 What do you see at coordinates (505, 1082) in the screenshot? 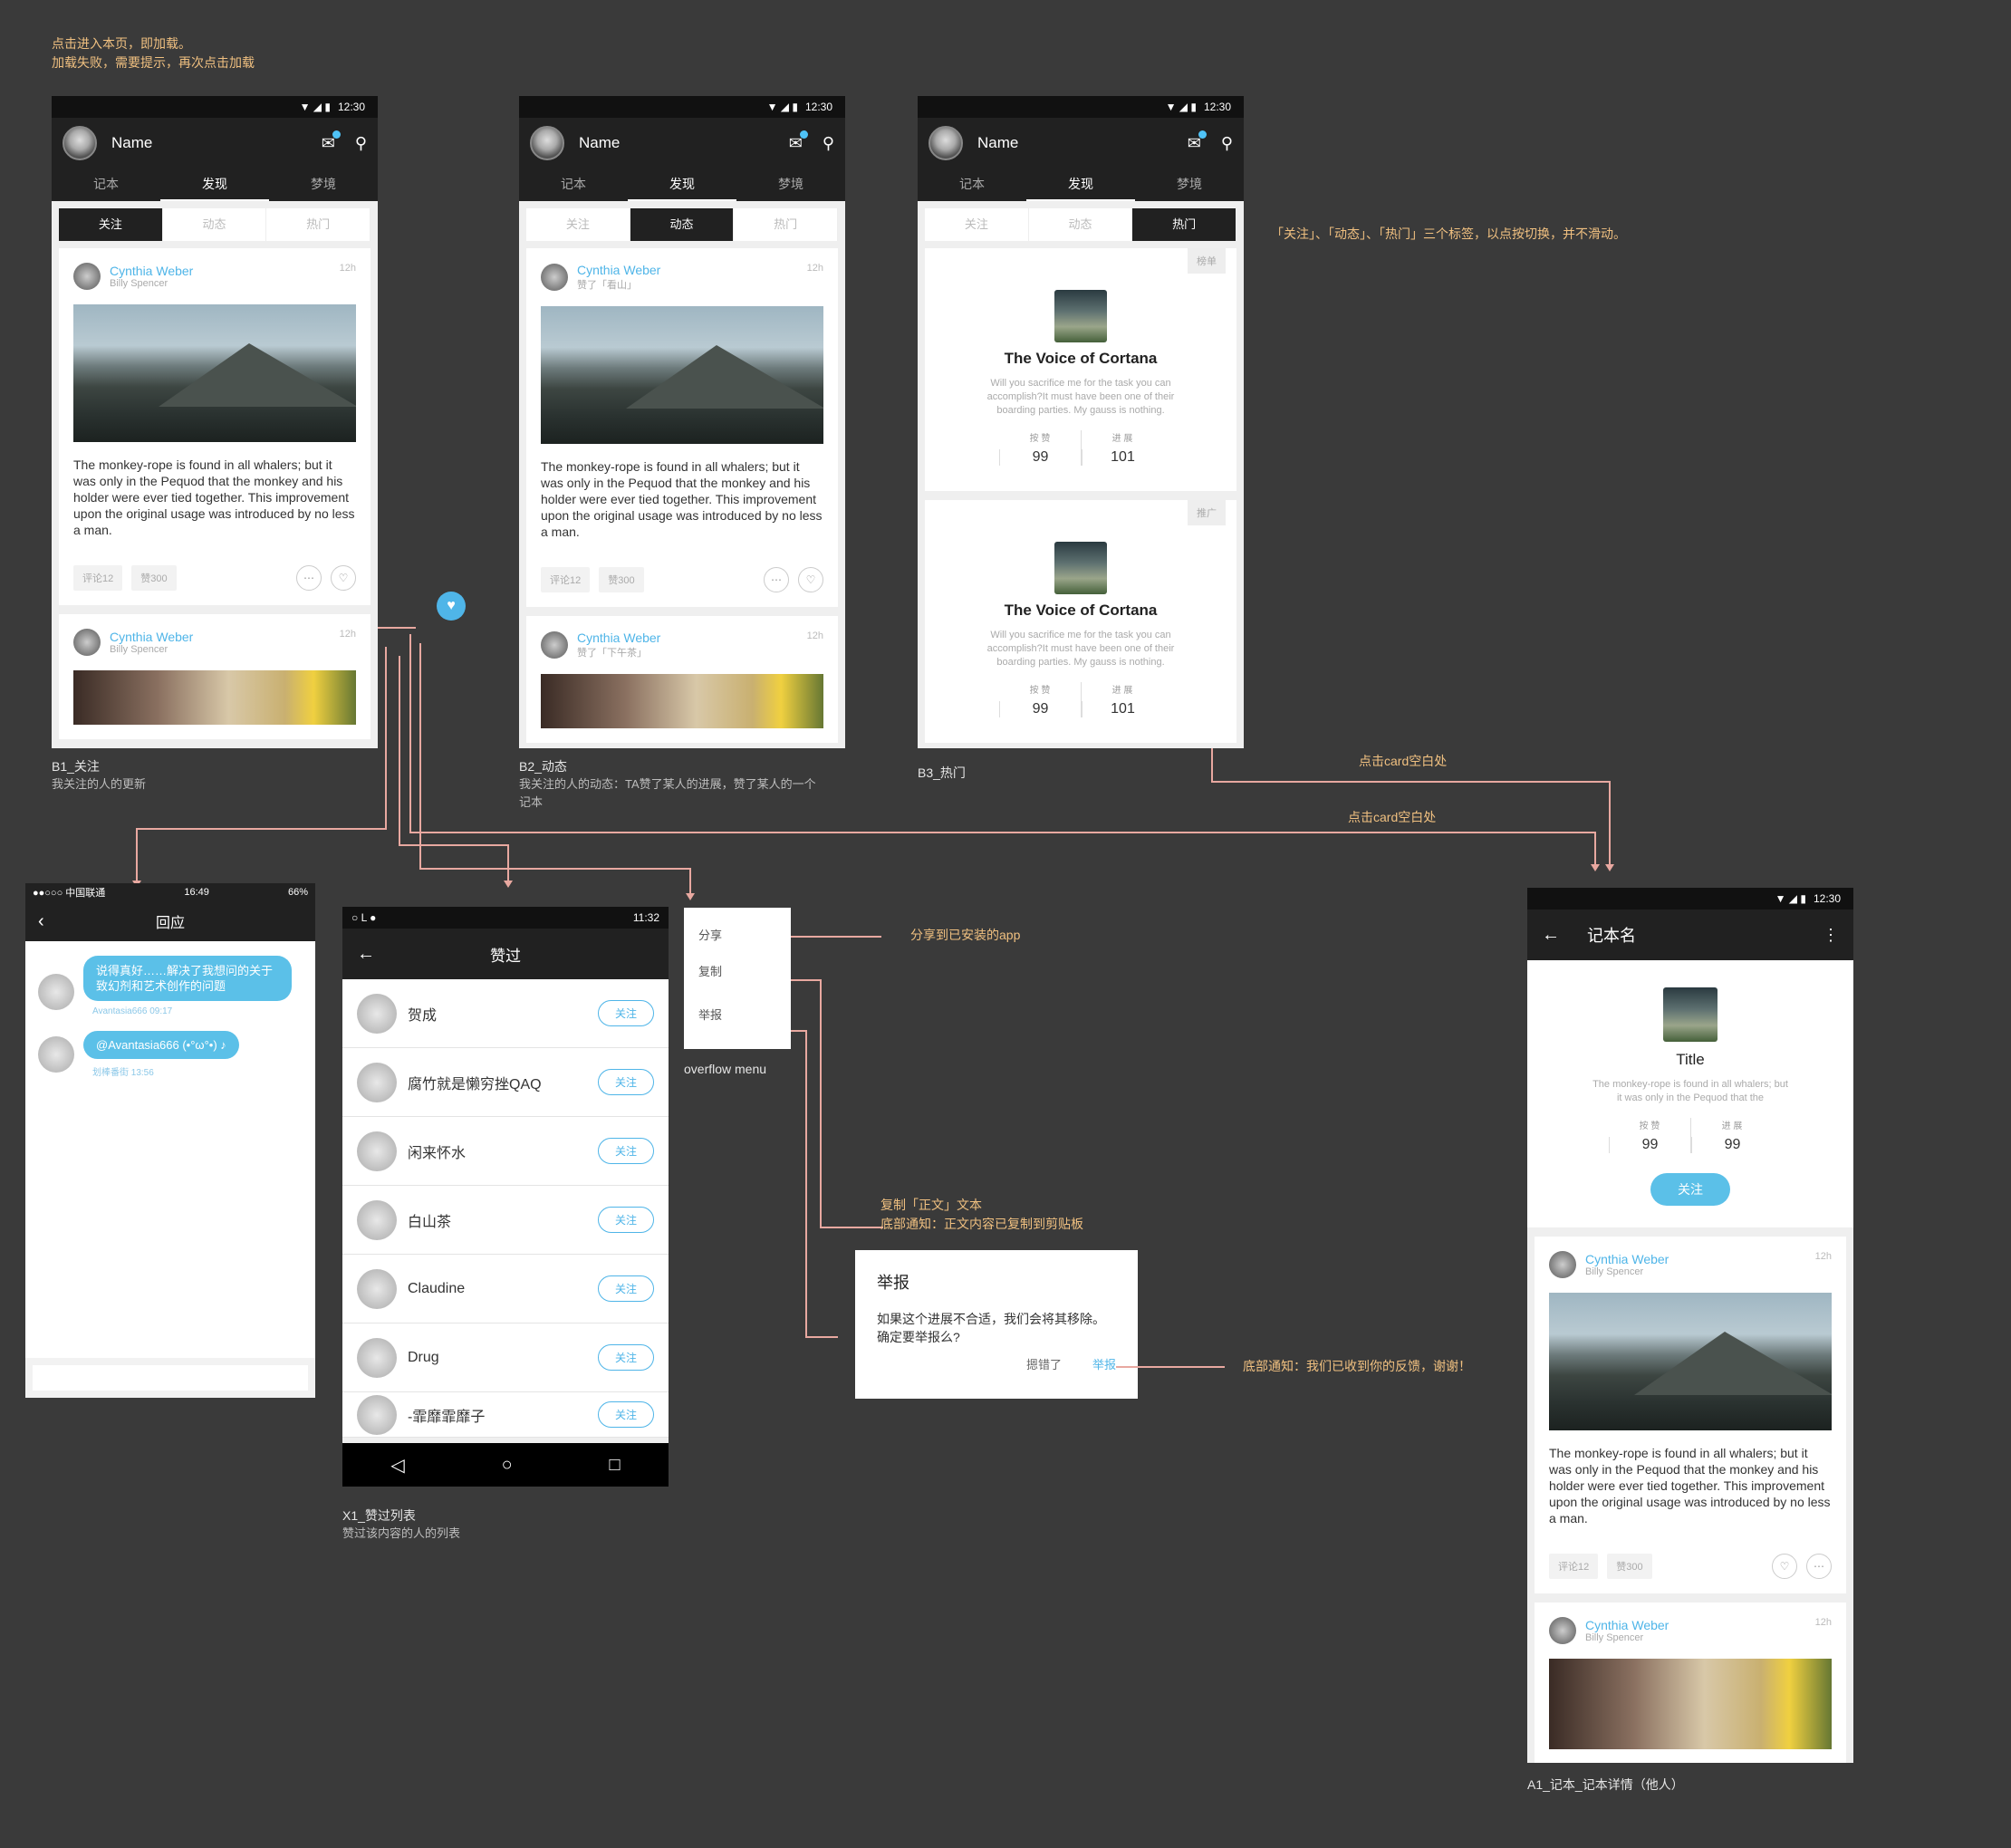
I see `list-item: 腐竹就是懒穷挫QAQ 关注` at bounding box center [505, 1082].